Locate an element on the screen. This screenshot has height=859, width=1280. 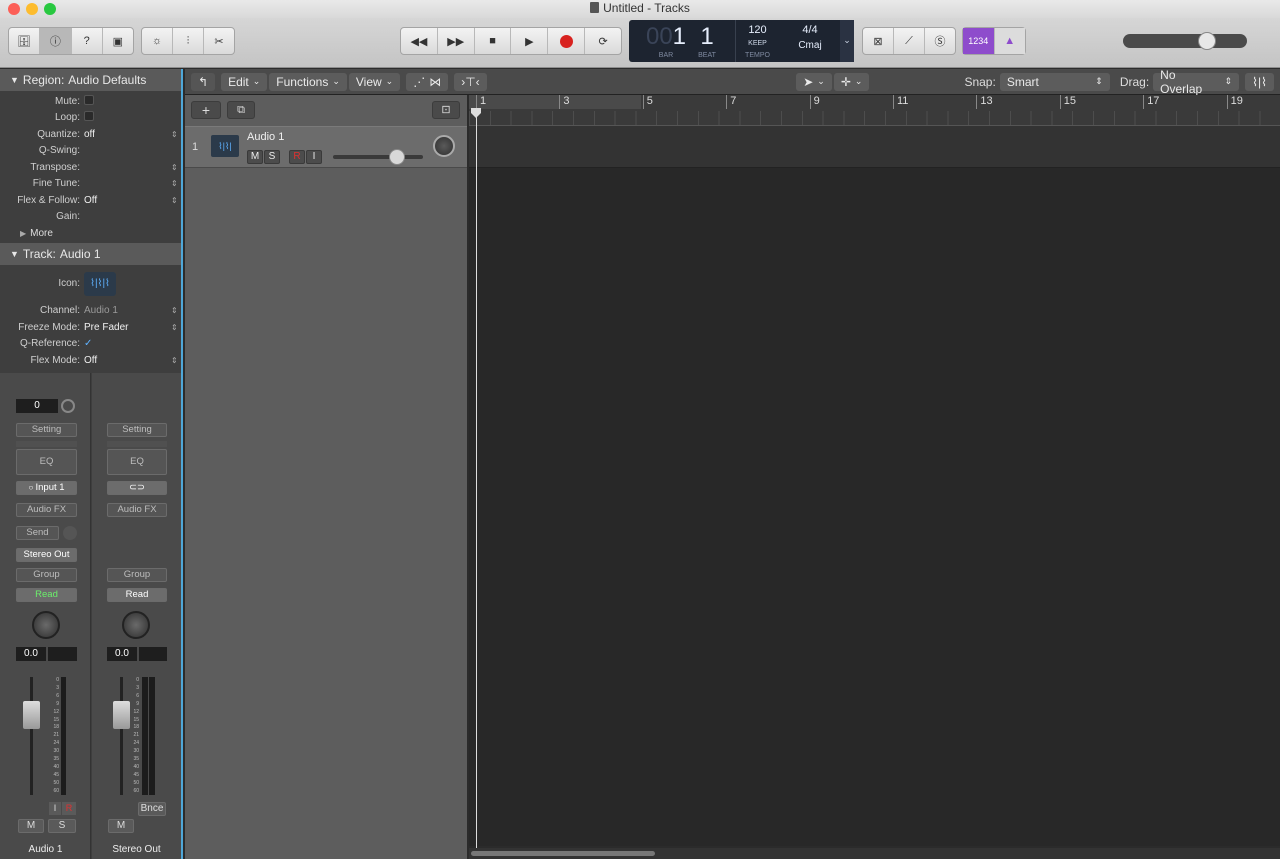
horizontal-scrollbar is located at coordinates (874, 853).